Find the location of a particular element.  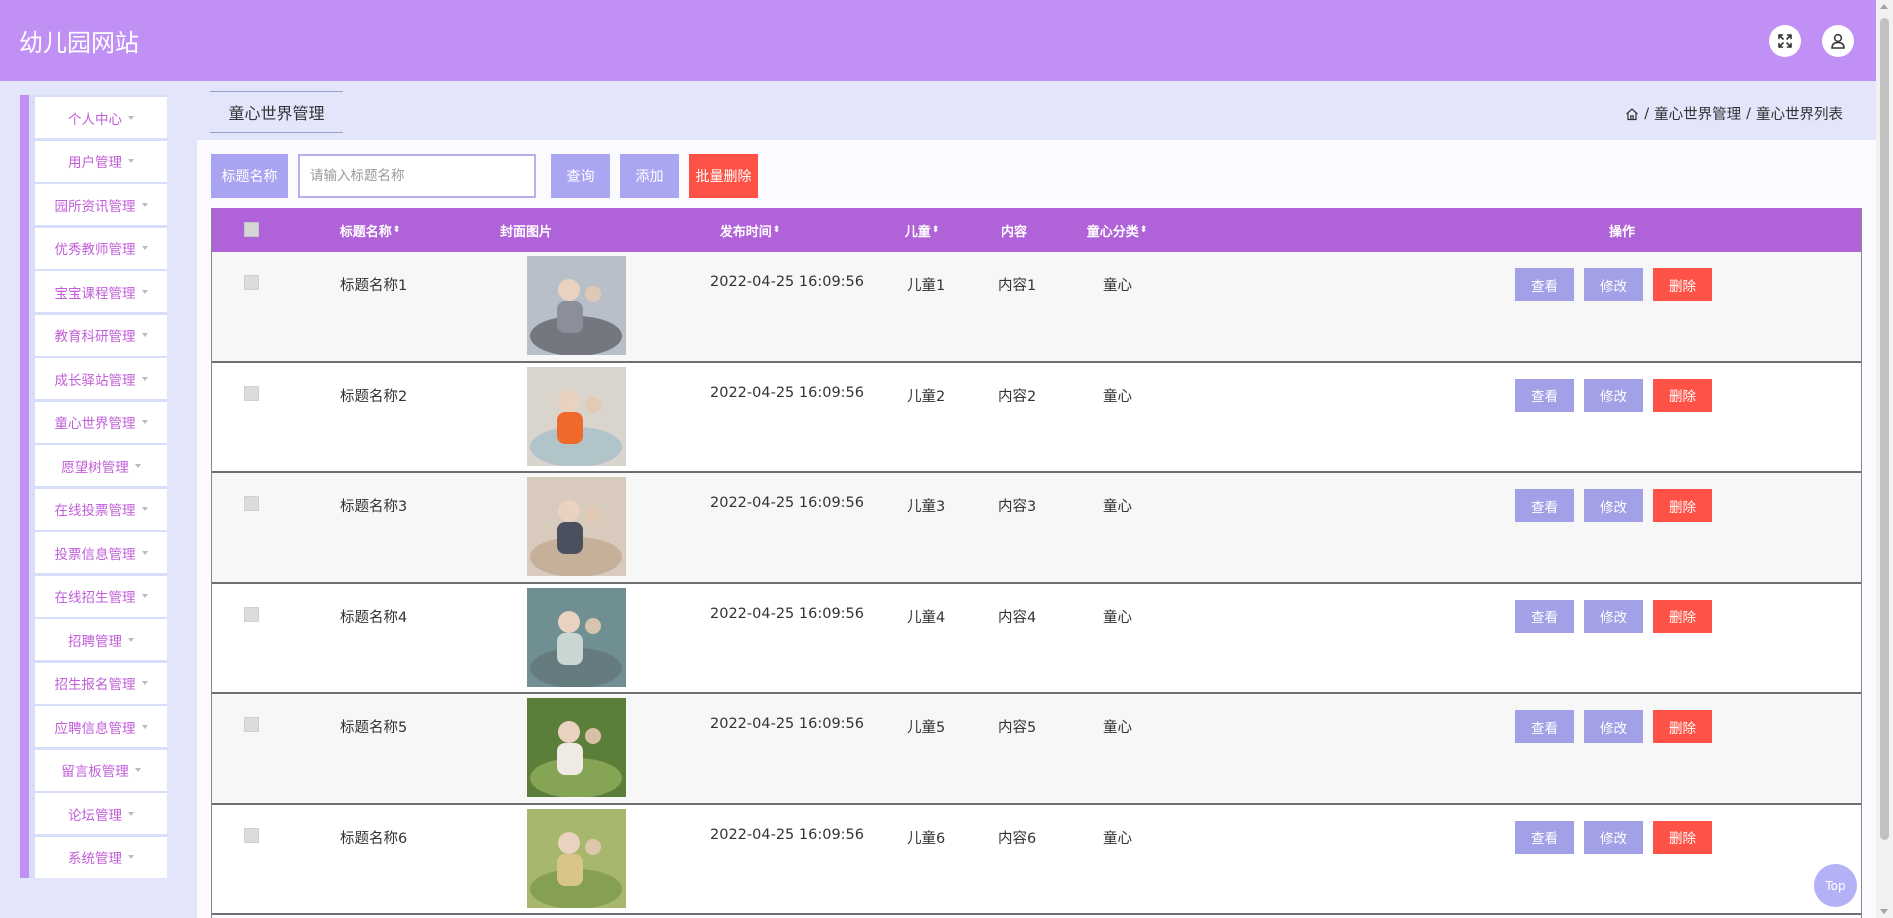

sidebar-item: 论坛管理 is located at coordinates (101, 813).